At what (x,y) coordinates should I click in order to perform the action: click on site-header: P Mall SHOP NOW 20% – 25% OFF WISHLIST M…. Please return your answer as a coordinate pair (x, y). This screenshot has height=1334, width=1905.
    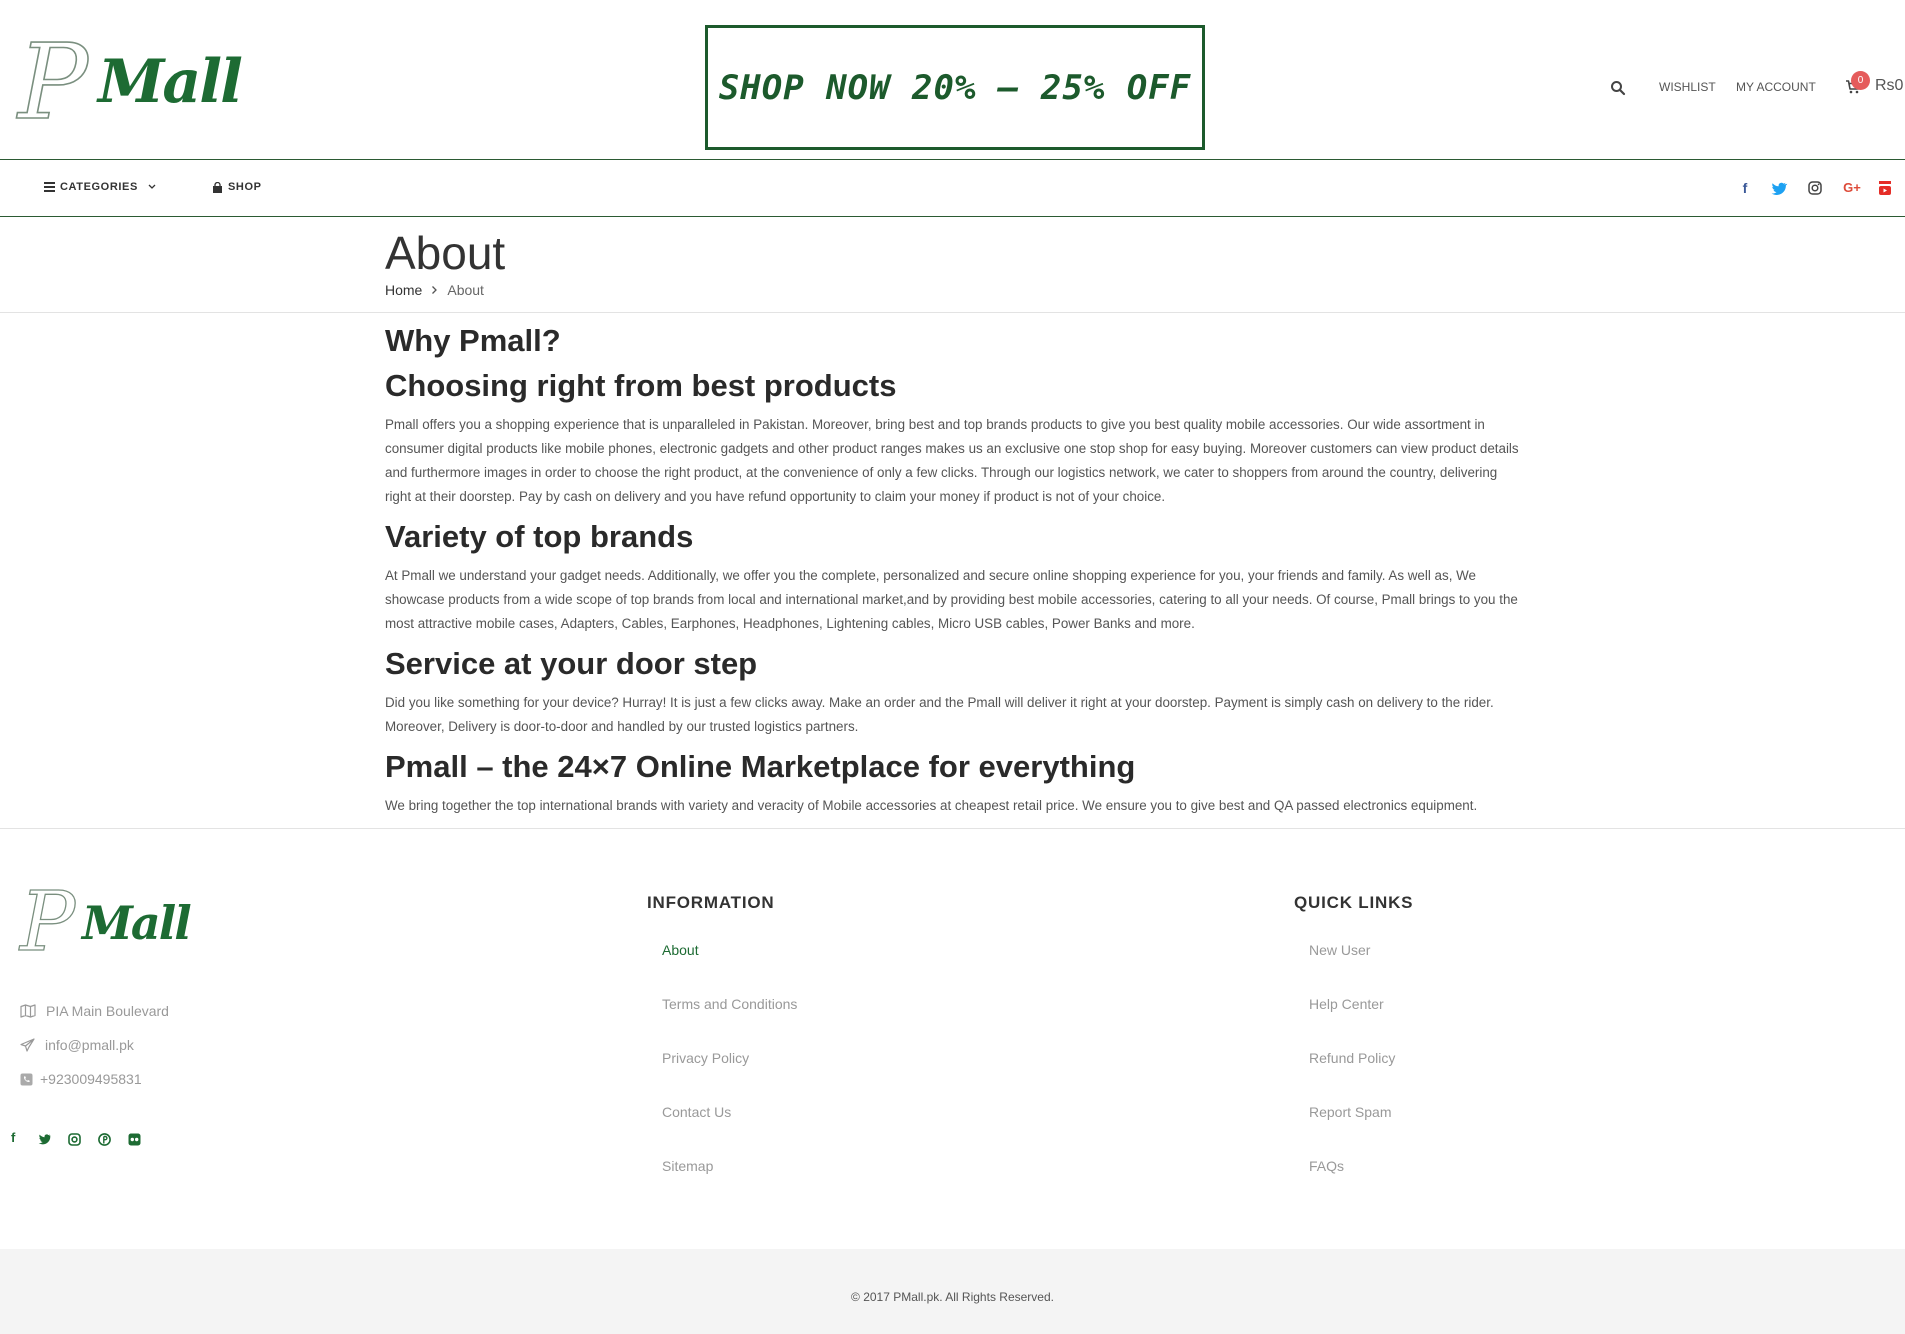
    Looking at the image, I should click on (952, 80).